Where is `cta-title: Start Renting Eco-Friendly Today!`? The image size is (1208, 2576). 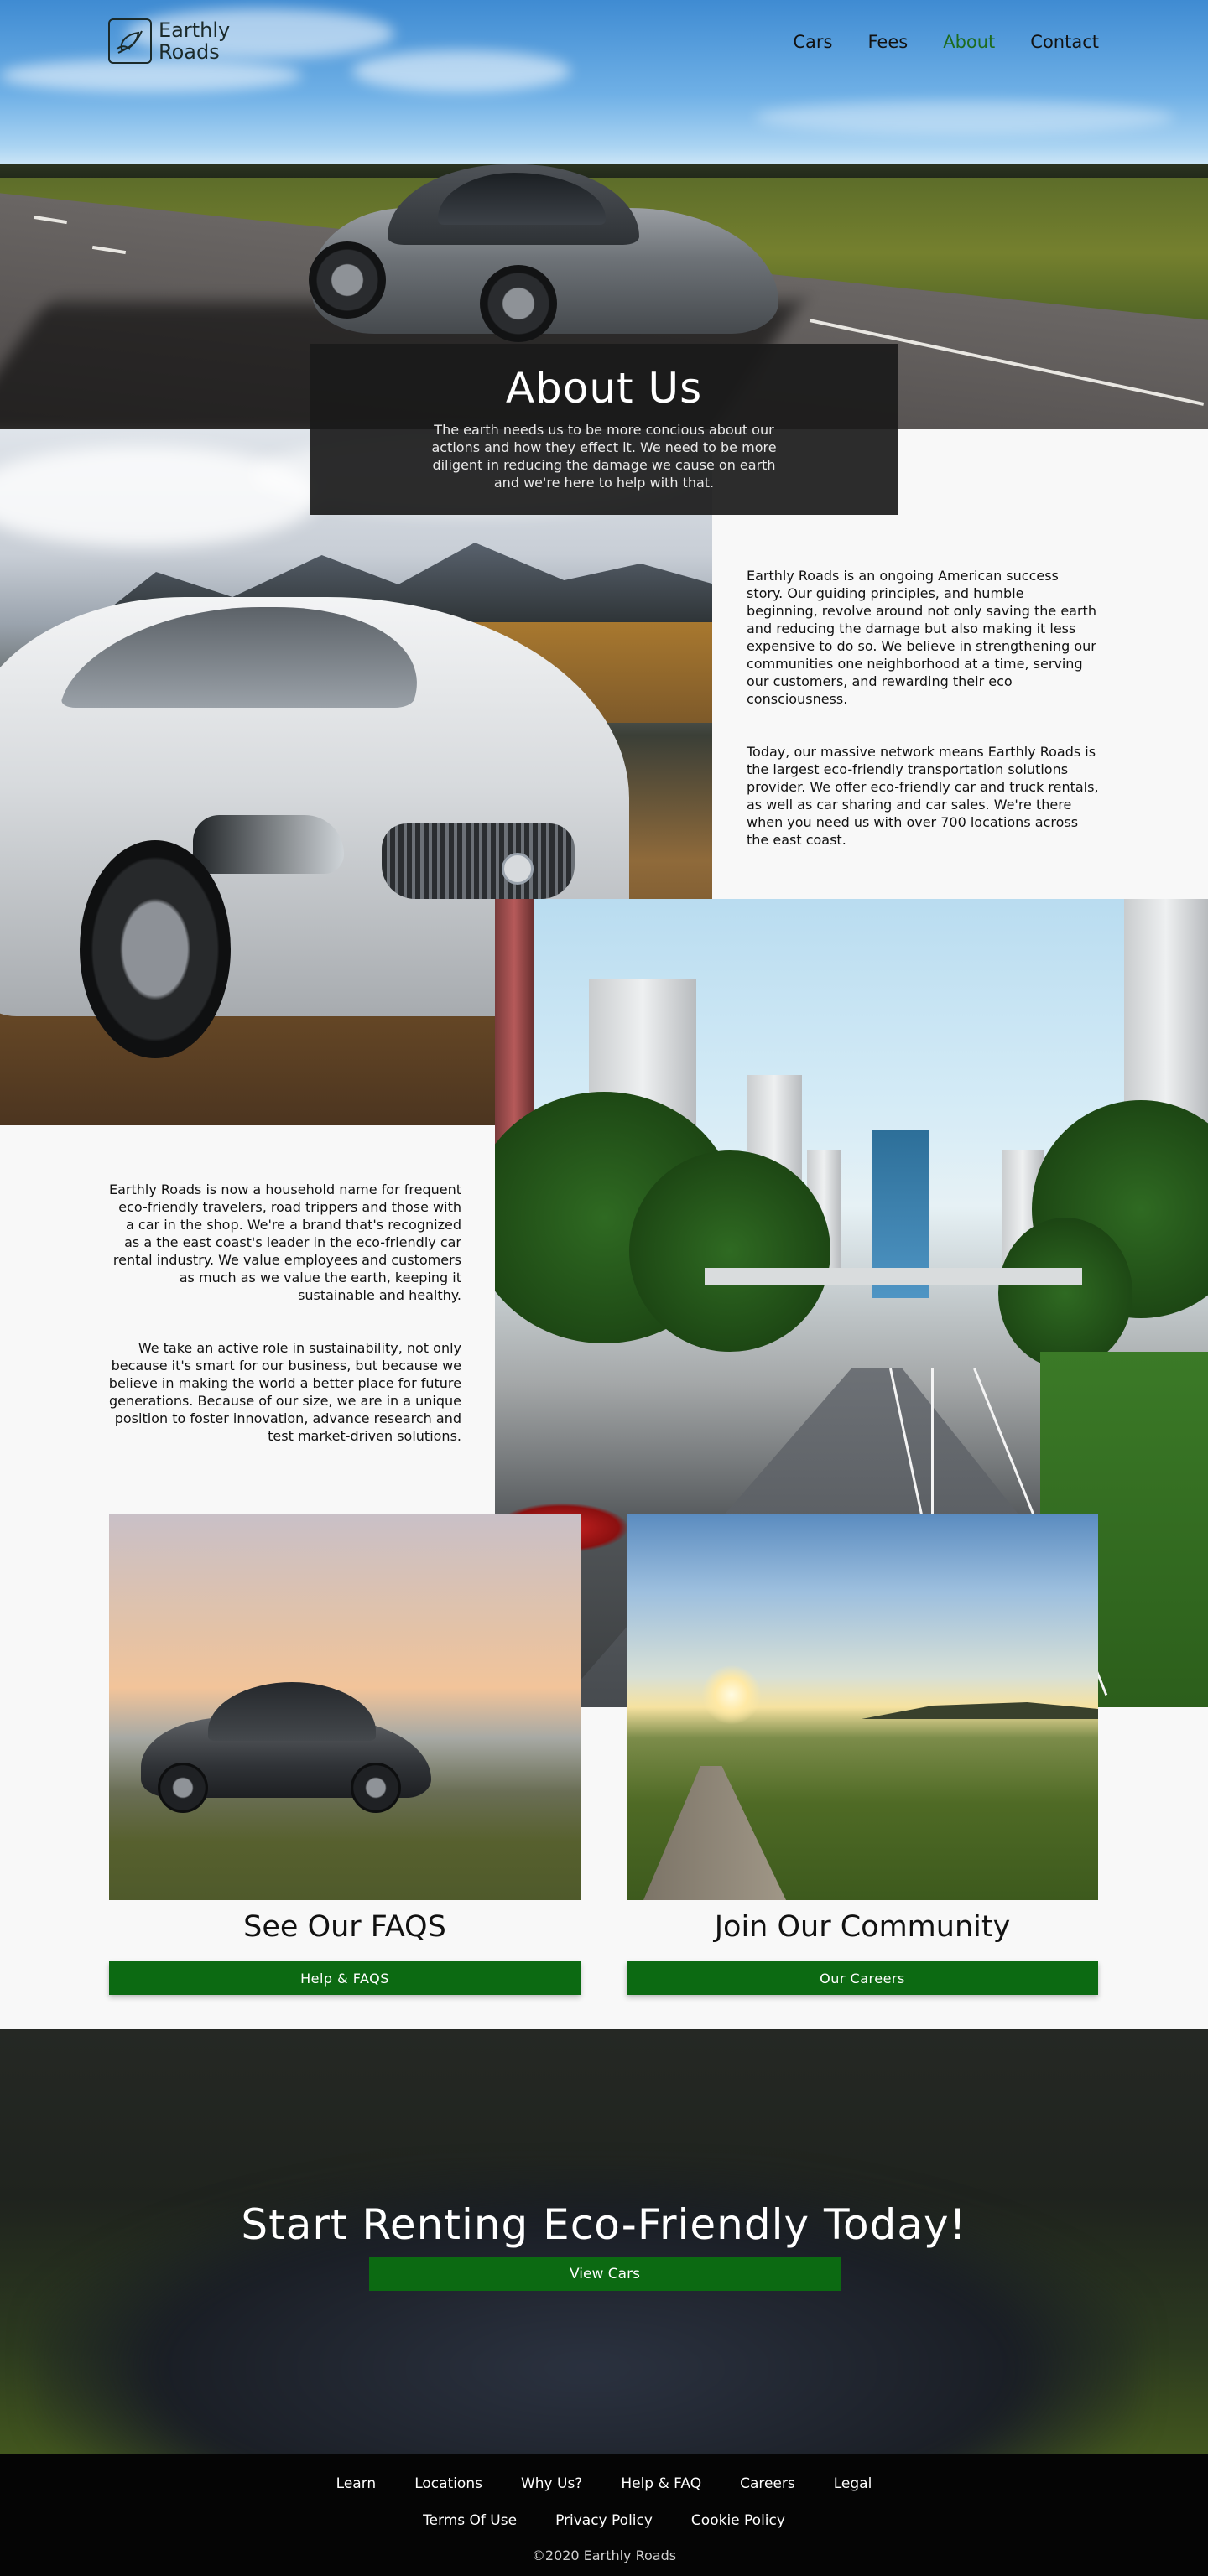 cta-title: Start Renting Eco-Friendly Today! is located at coordinates (604, 2224).